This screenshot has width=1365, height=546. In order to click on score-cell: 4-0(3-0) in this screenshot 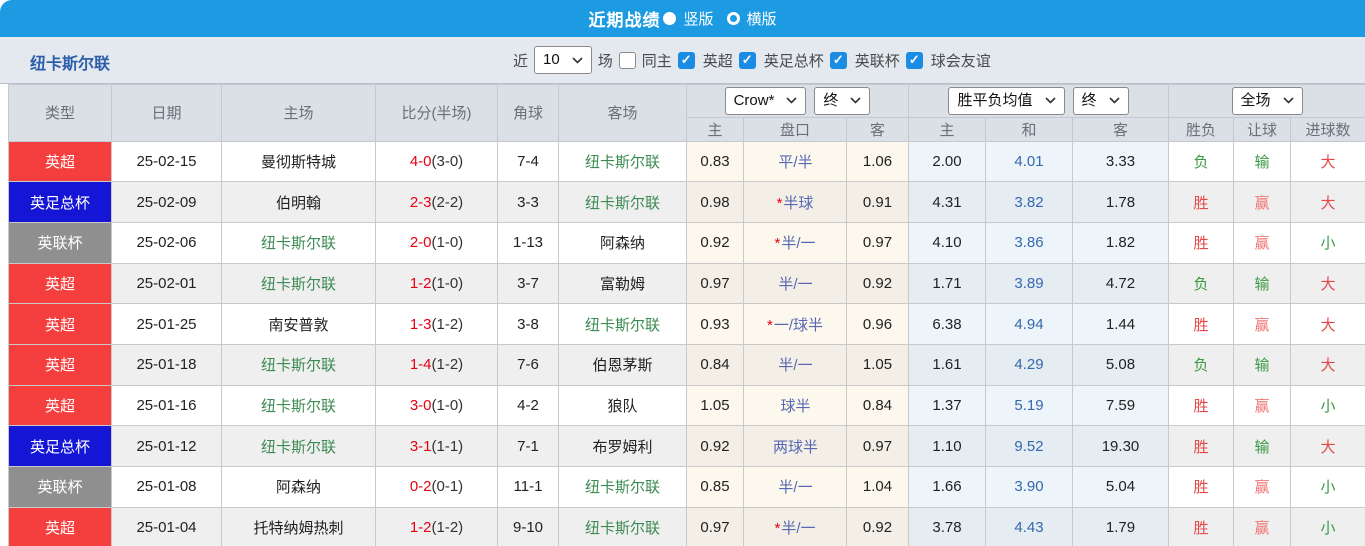, I will do `click(436, 161)`.